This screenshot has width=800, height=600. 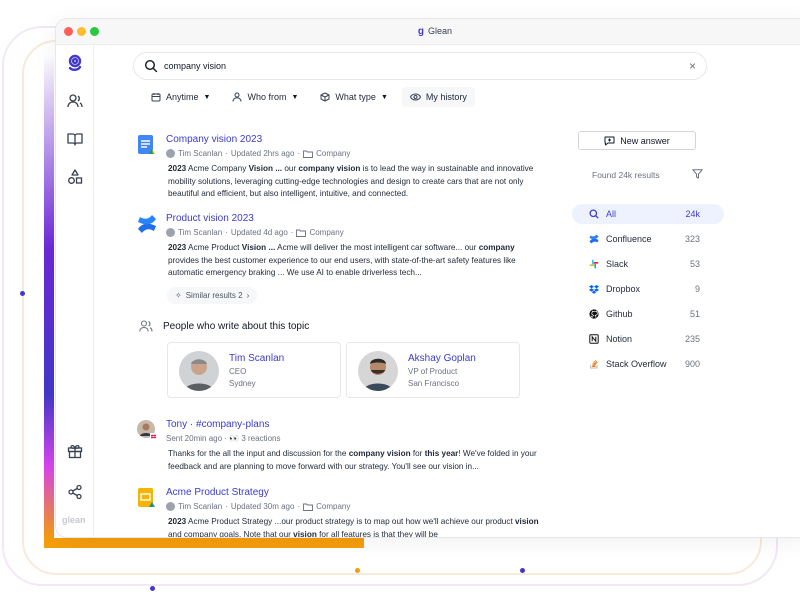 What do you see at coordinates (434, 383) in the screenshot?
I see `person-location: San Francisco` at bounding box center [434, 383].